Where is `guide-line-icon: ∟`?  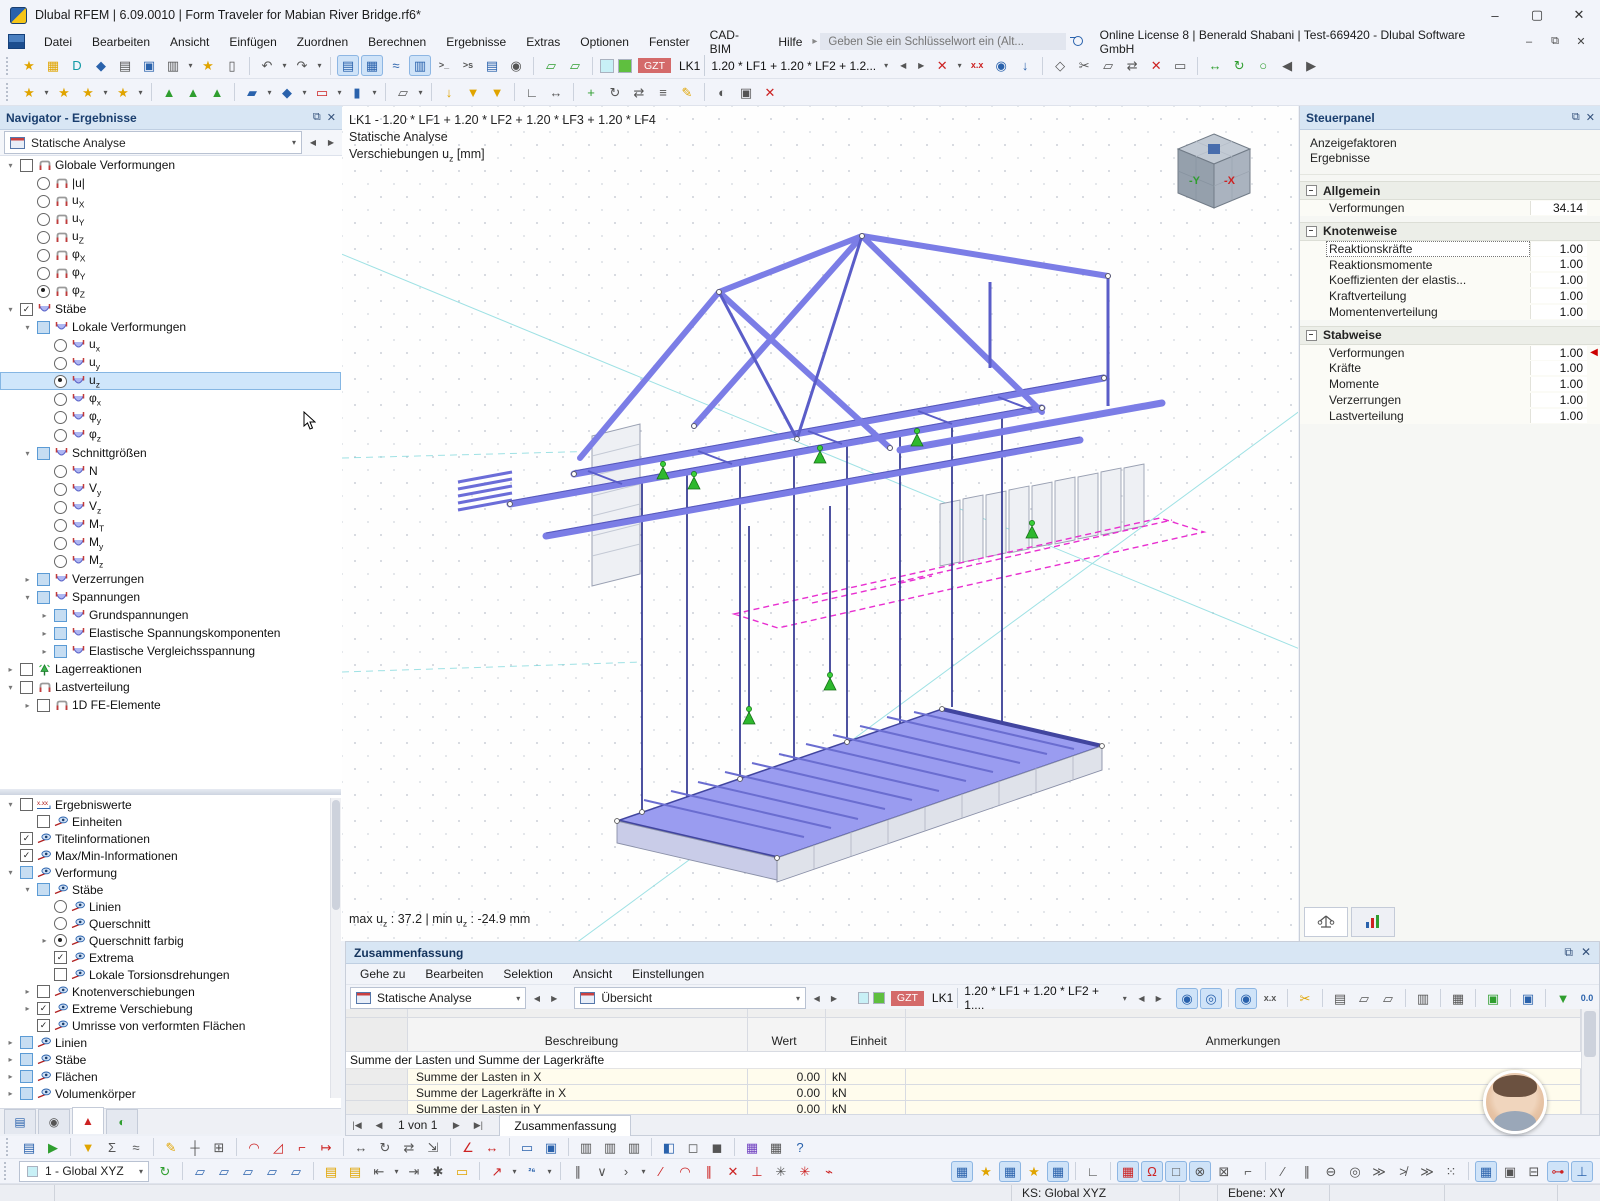
guide-line-icon: ∟ is located at coordinates (532, 92).